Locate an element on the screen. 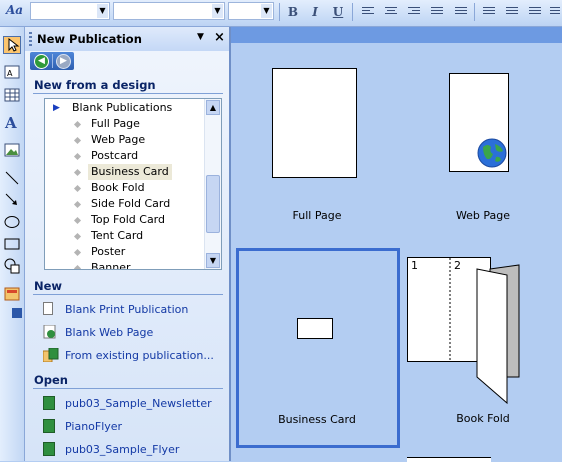 The height and width of the screenshot is (462, 562). list-item: Top Fold Card is located at coordinates (125, 220).